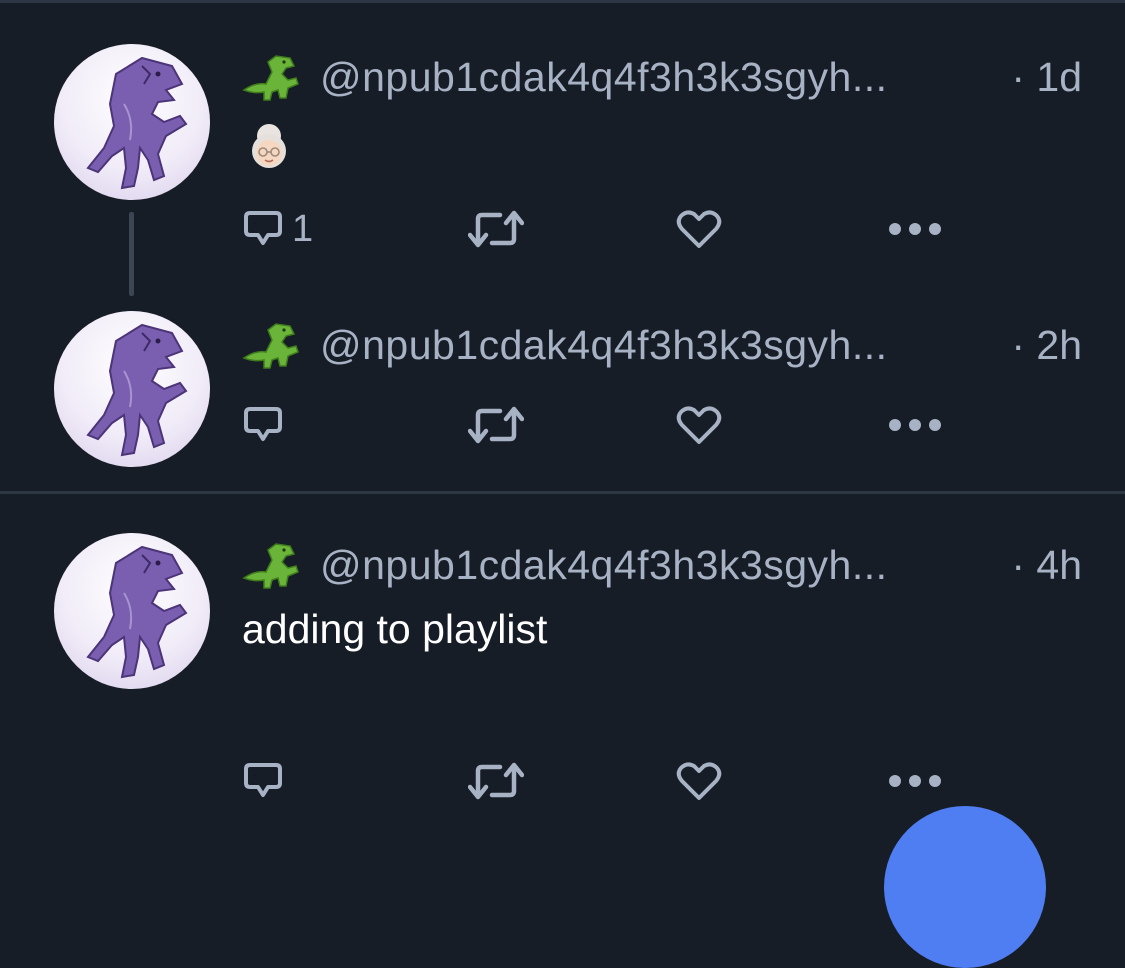 This screenshot has height=968, width=1125. I want to click on post-actions: 1, so click(562, 229).